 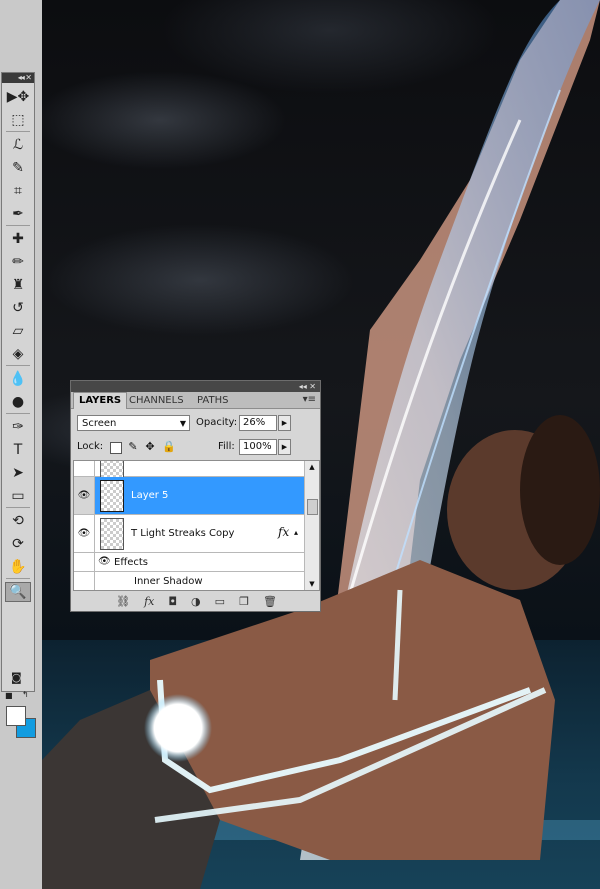 What do you see at coordinates (270, 601) in the screenshot?
I see `delete-layer-icon: 🗑` at bounding box center [270, 601].